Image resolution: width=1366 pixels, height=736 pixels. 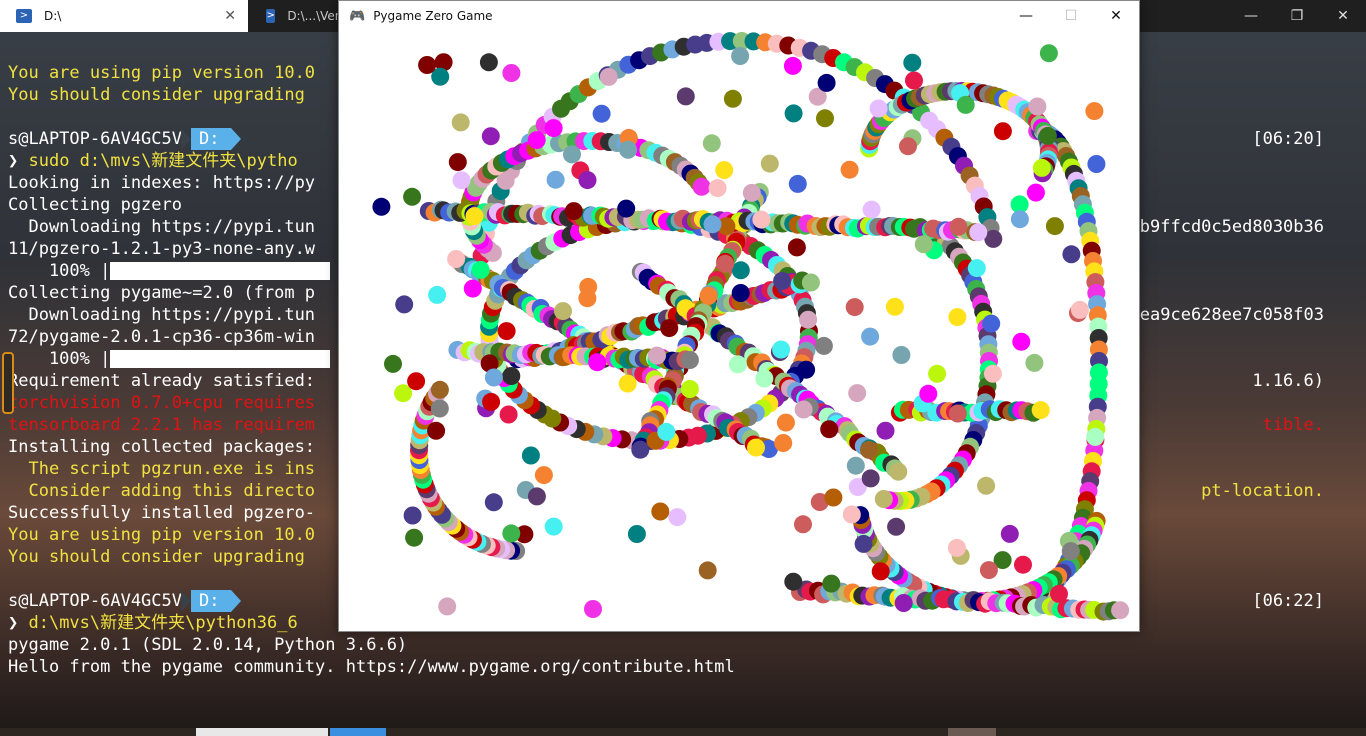 What do you see at coordinates (1343, 16) in the screenshot?
I see `close-button: ✕` at bounding box center [1343, 16].